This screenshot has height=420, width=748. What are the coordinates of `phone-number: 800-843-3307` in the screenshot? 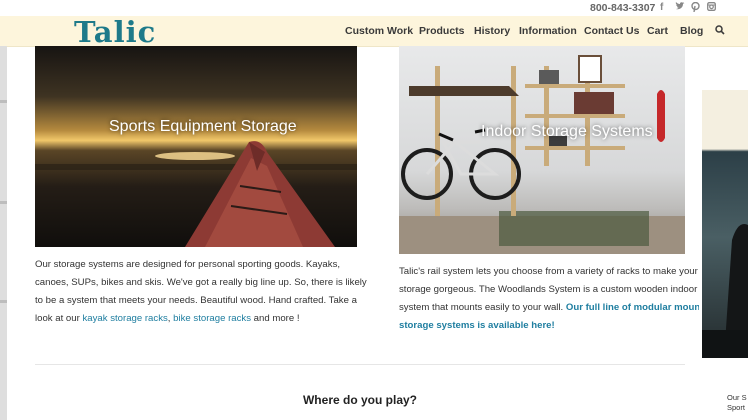 It's located at (622, 8).